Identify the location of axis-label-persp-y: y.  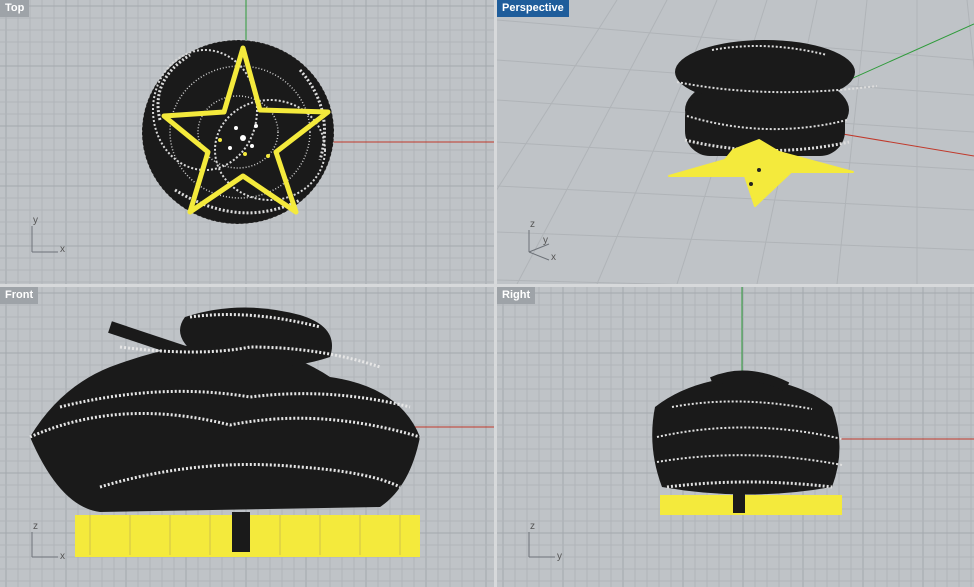
(545, 240).